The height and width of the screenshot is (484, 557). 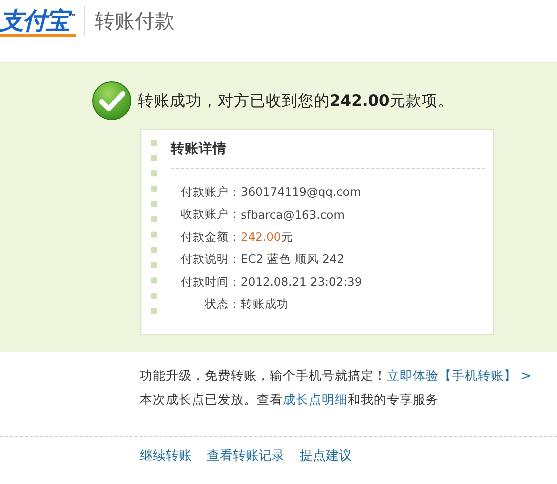 I want to click on field-value: 242.00, so click(x=261, y=237).